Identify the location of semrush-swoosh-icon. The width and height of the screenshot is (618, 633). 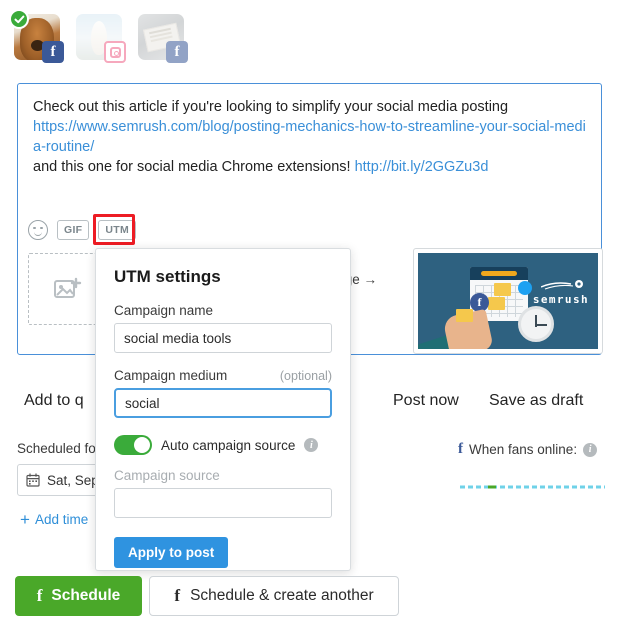
(562, 285).